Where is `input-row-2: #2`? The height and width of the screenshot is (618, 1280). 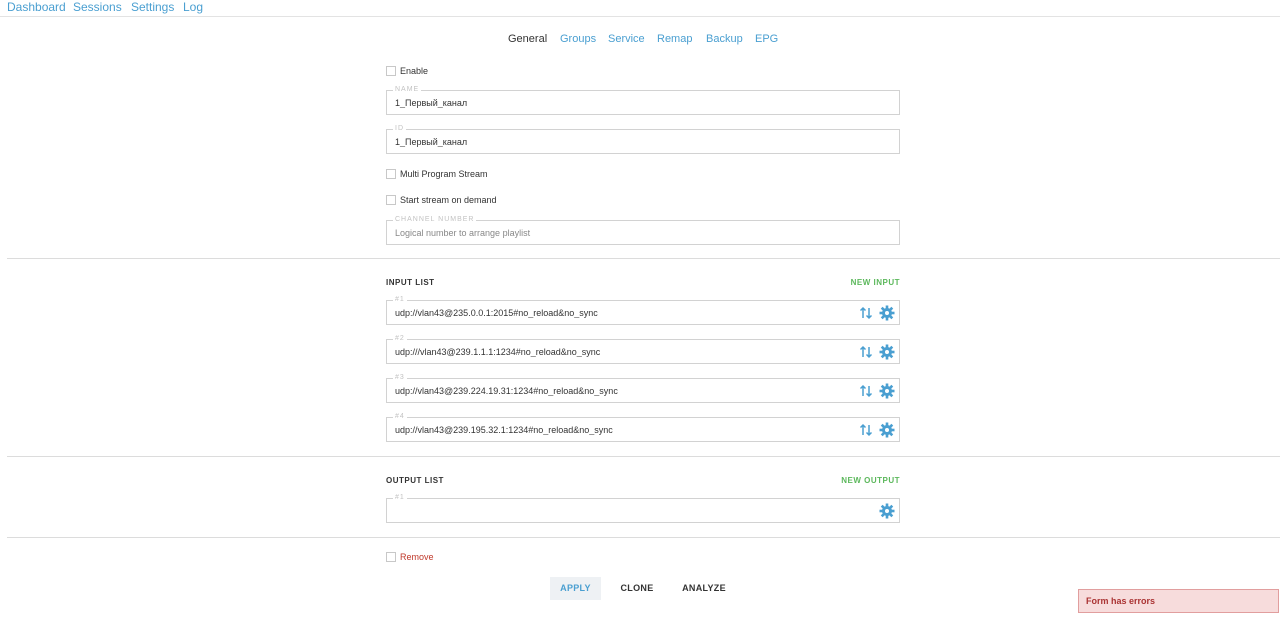
input-row-2: #2 is located at coordinates (643, 349).